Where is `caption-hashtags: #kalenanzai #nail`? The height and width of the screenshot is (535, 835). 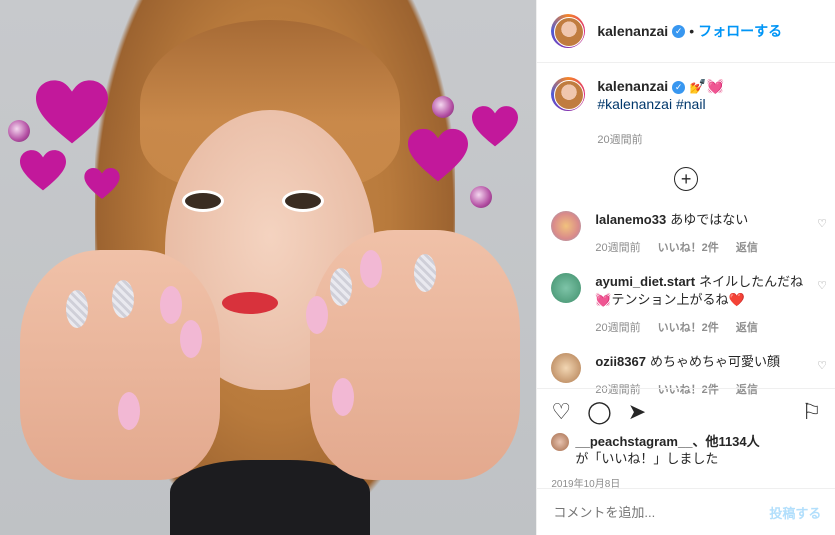 caption-hashtags: #kalenanzai #nail is located at coordinates (651, 104).